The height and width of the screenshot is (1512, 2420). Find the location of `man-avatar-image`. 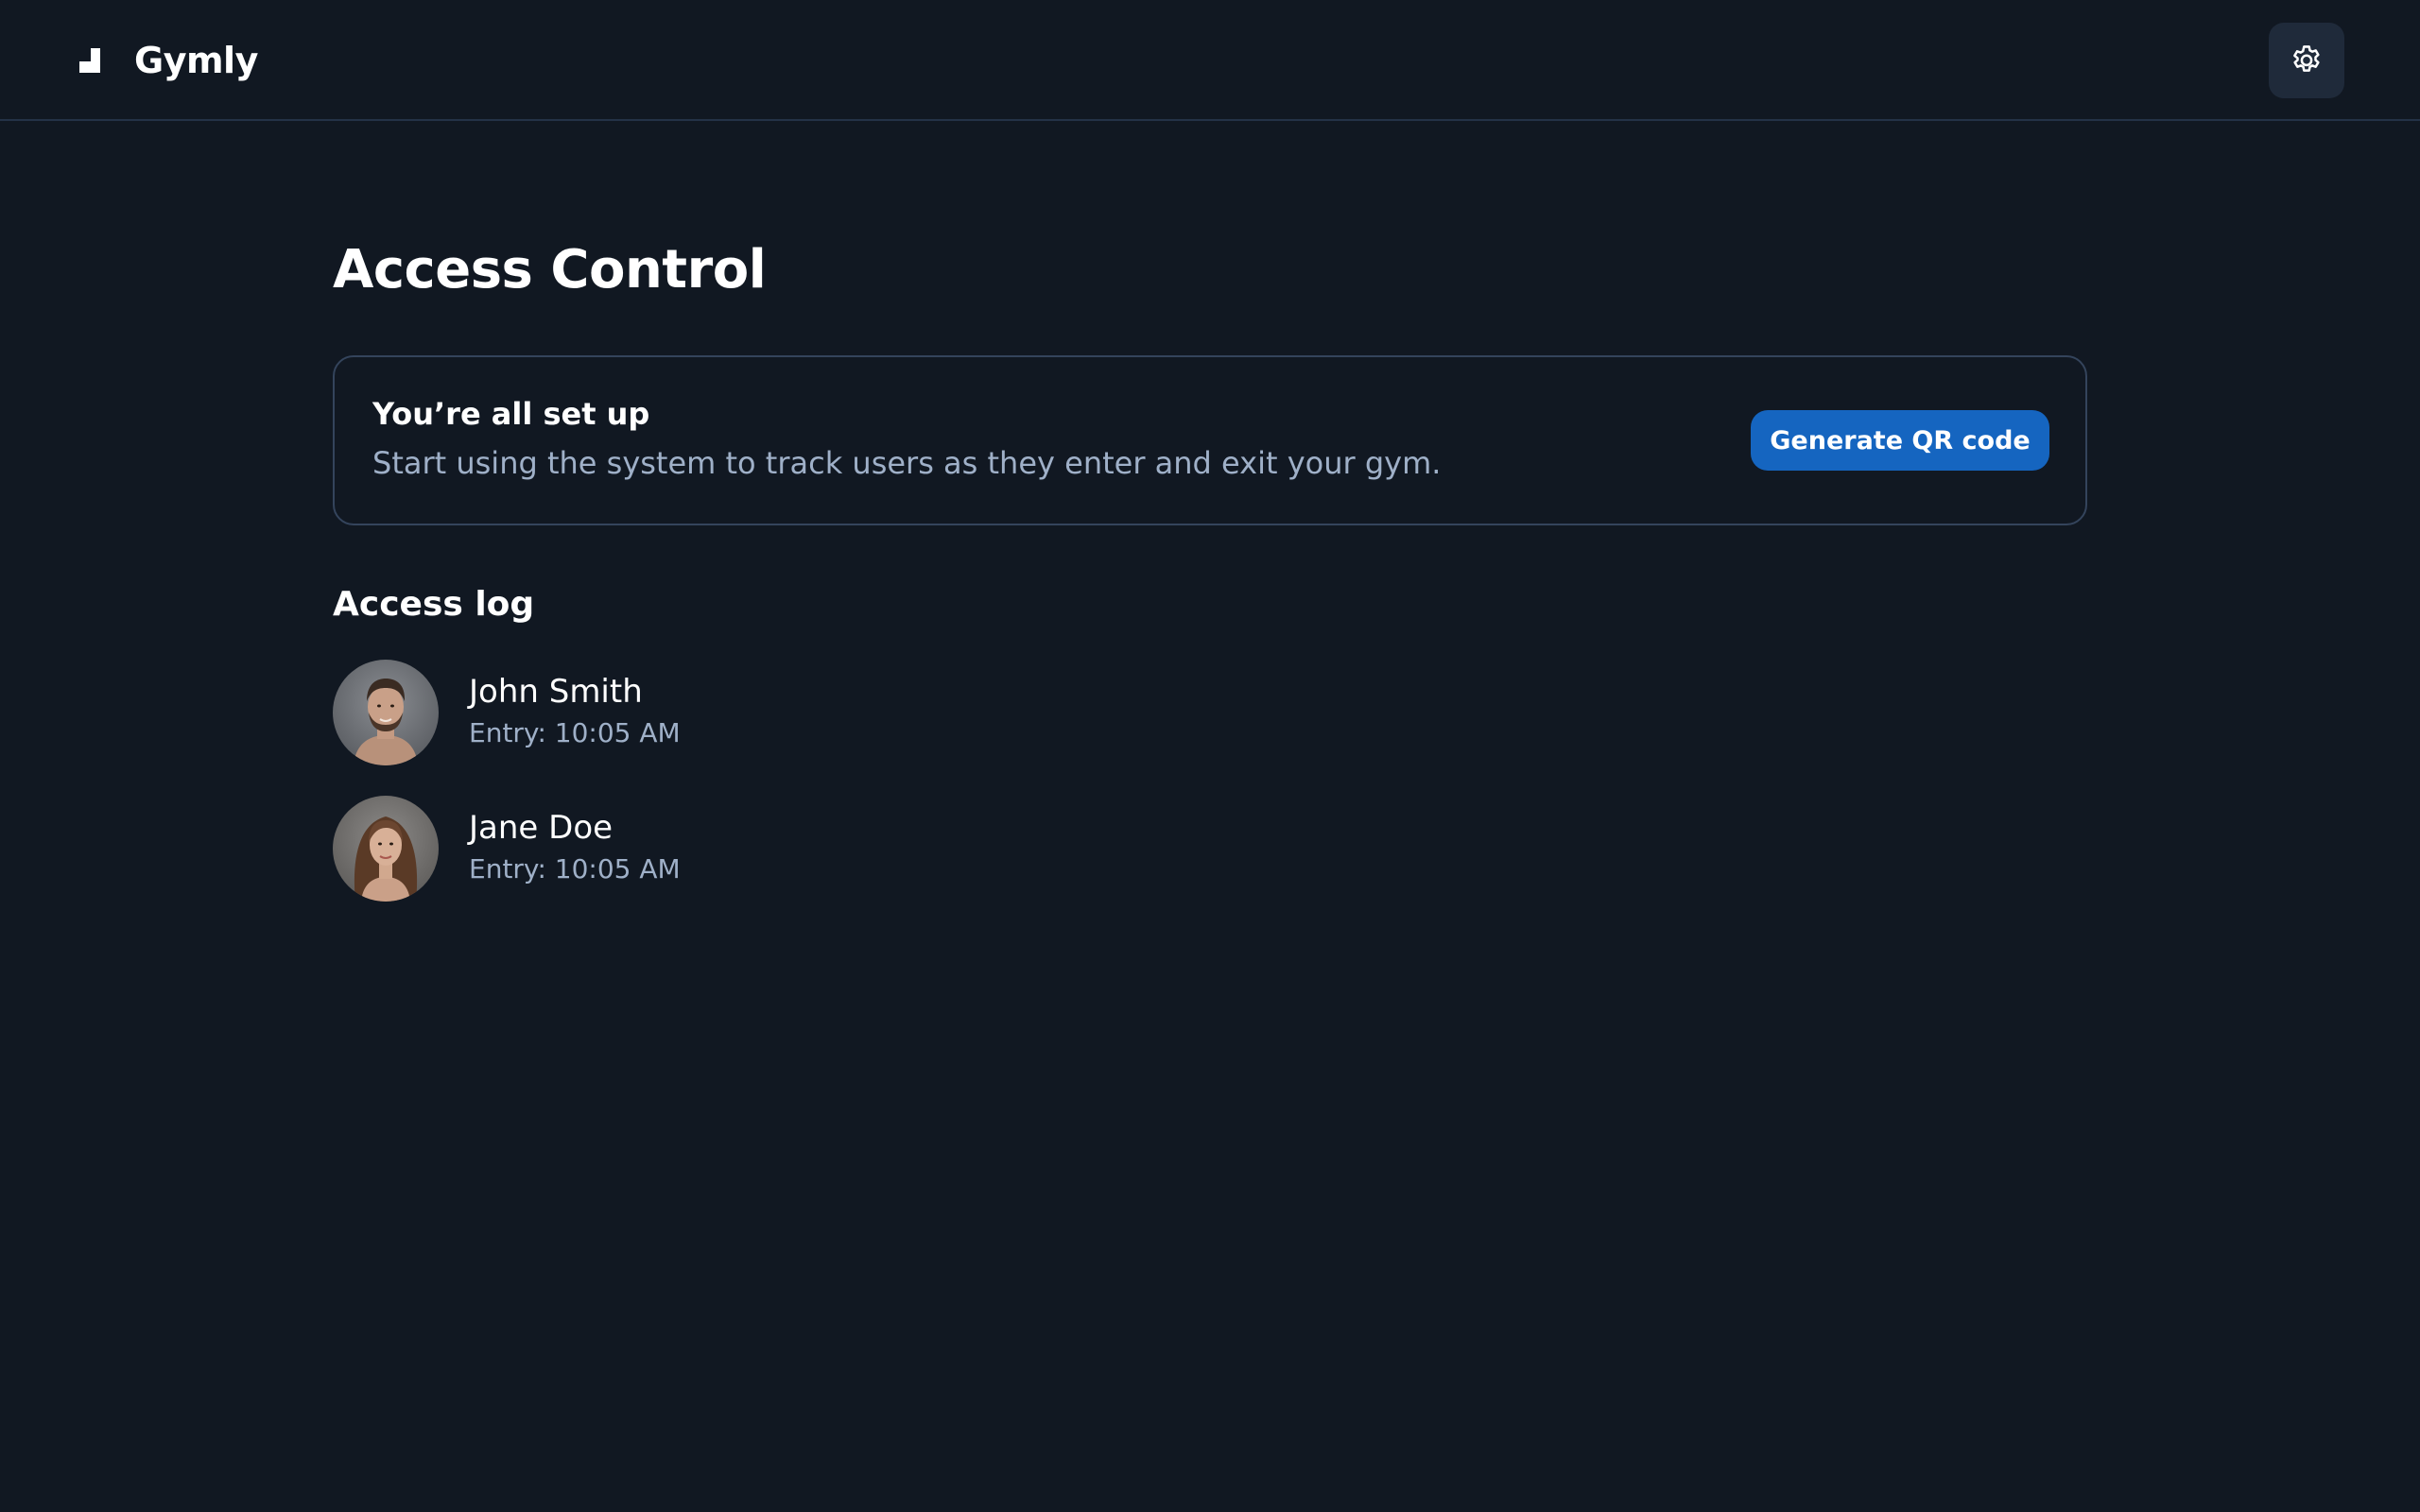

man-avatar-image is located at coordinates (386, 712).